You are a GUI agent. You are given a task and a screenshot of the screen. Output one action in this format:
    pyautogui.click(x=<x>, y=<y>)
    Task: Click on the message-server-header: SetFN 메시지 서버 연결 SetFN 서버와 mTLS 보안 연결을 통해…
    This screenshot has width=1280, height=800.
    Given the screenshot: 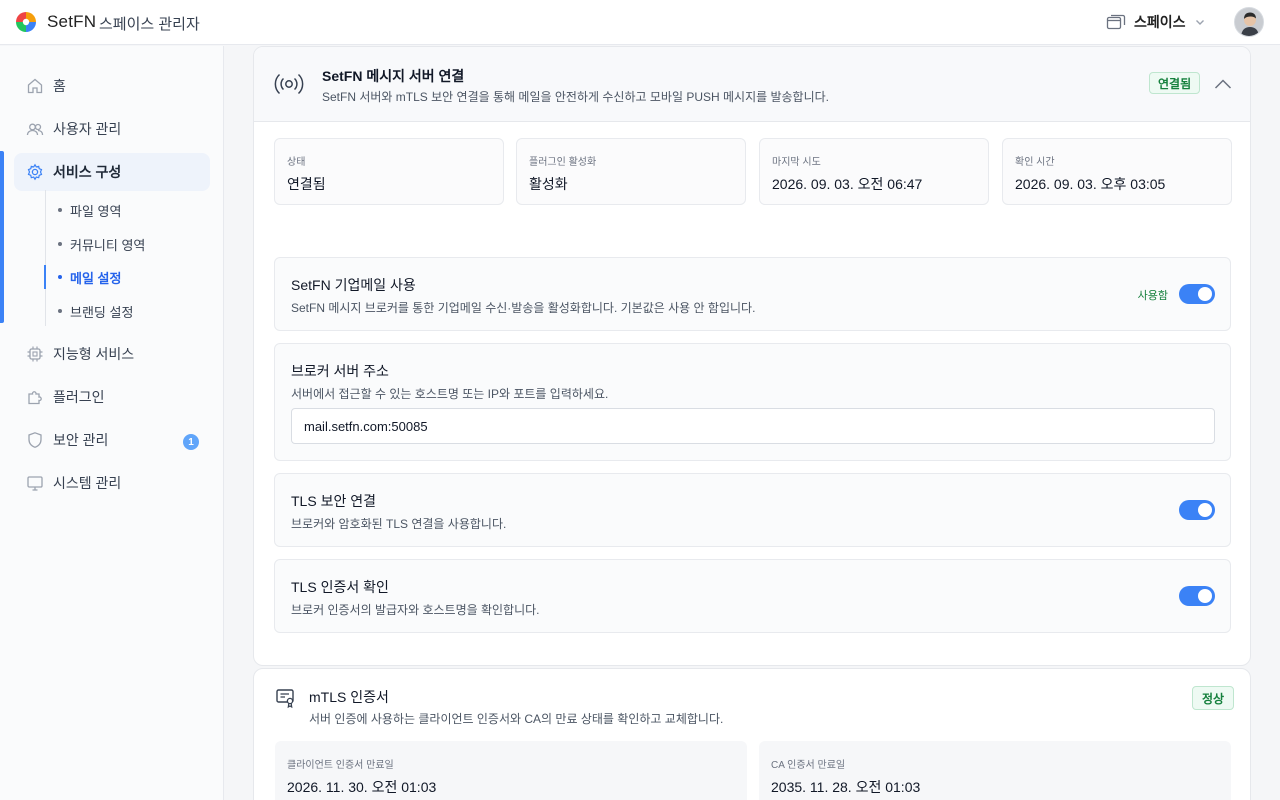 What is the action you would take?
    pyautogui.click(x=752, y=84)
    